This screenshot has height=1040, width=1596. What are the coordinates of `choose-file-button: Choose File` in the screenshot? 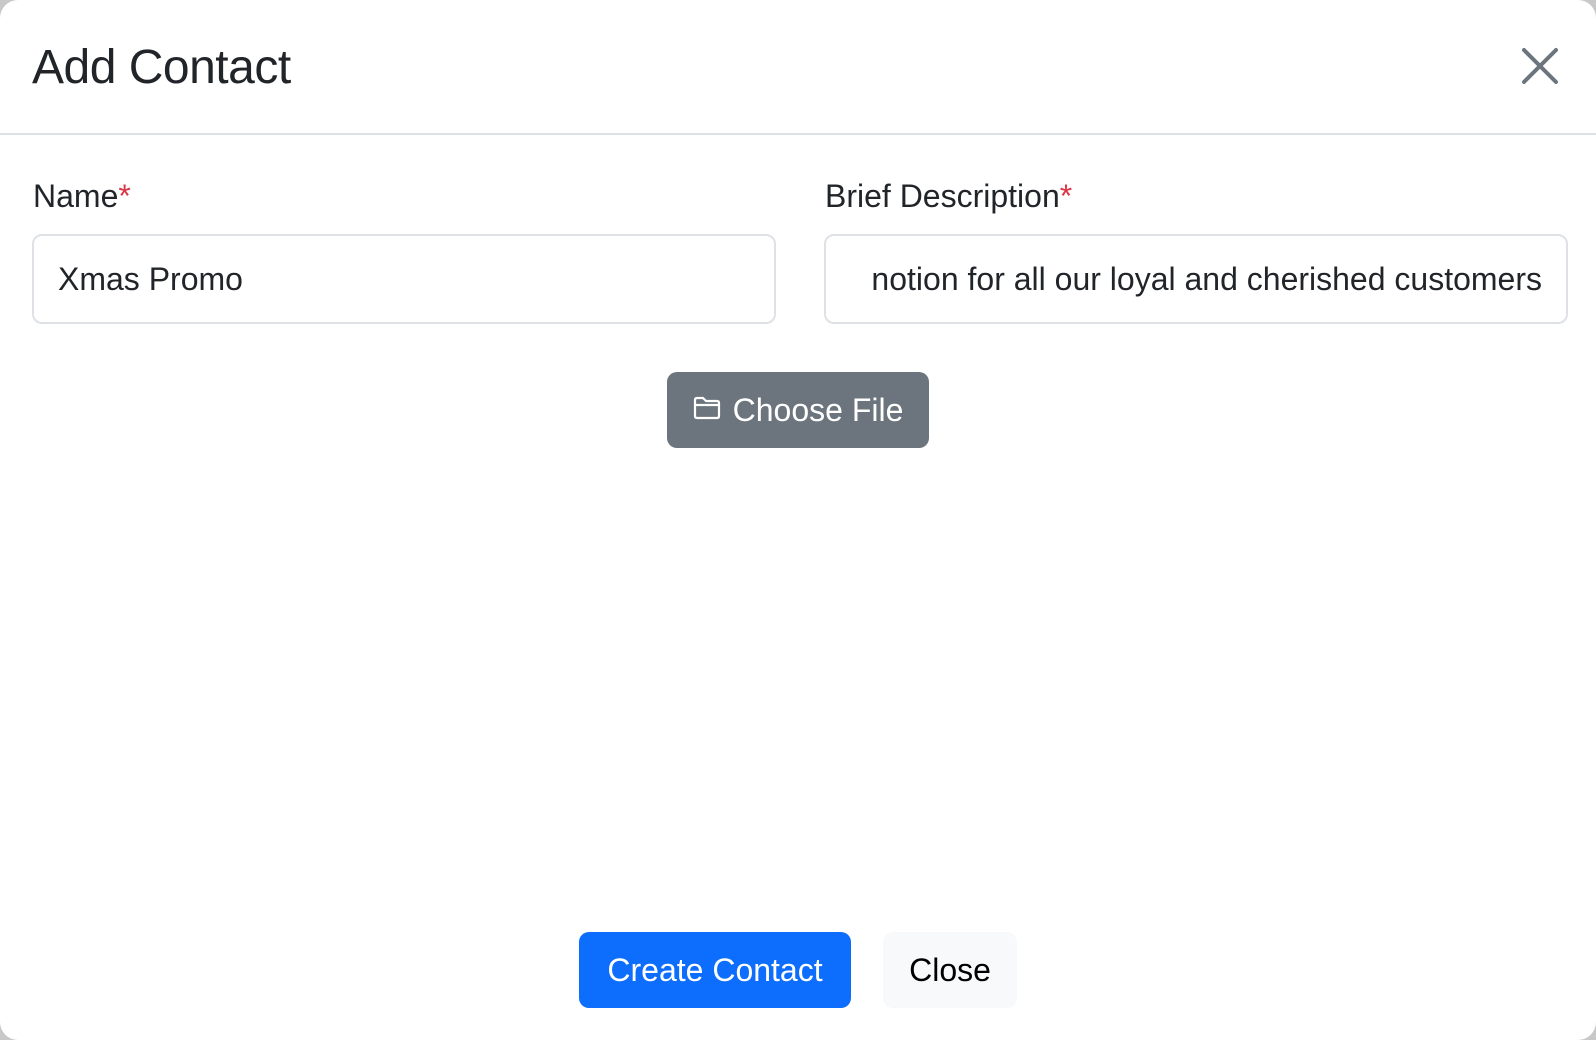 It's located at (798, 410).